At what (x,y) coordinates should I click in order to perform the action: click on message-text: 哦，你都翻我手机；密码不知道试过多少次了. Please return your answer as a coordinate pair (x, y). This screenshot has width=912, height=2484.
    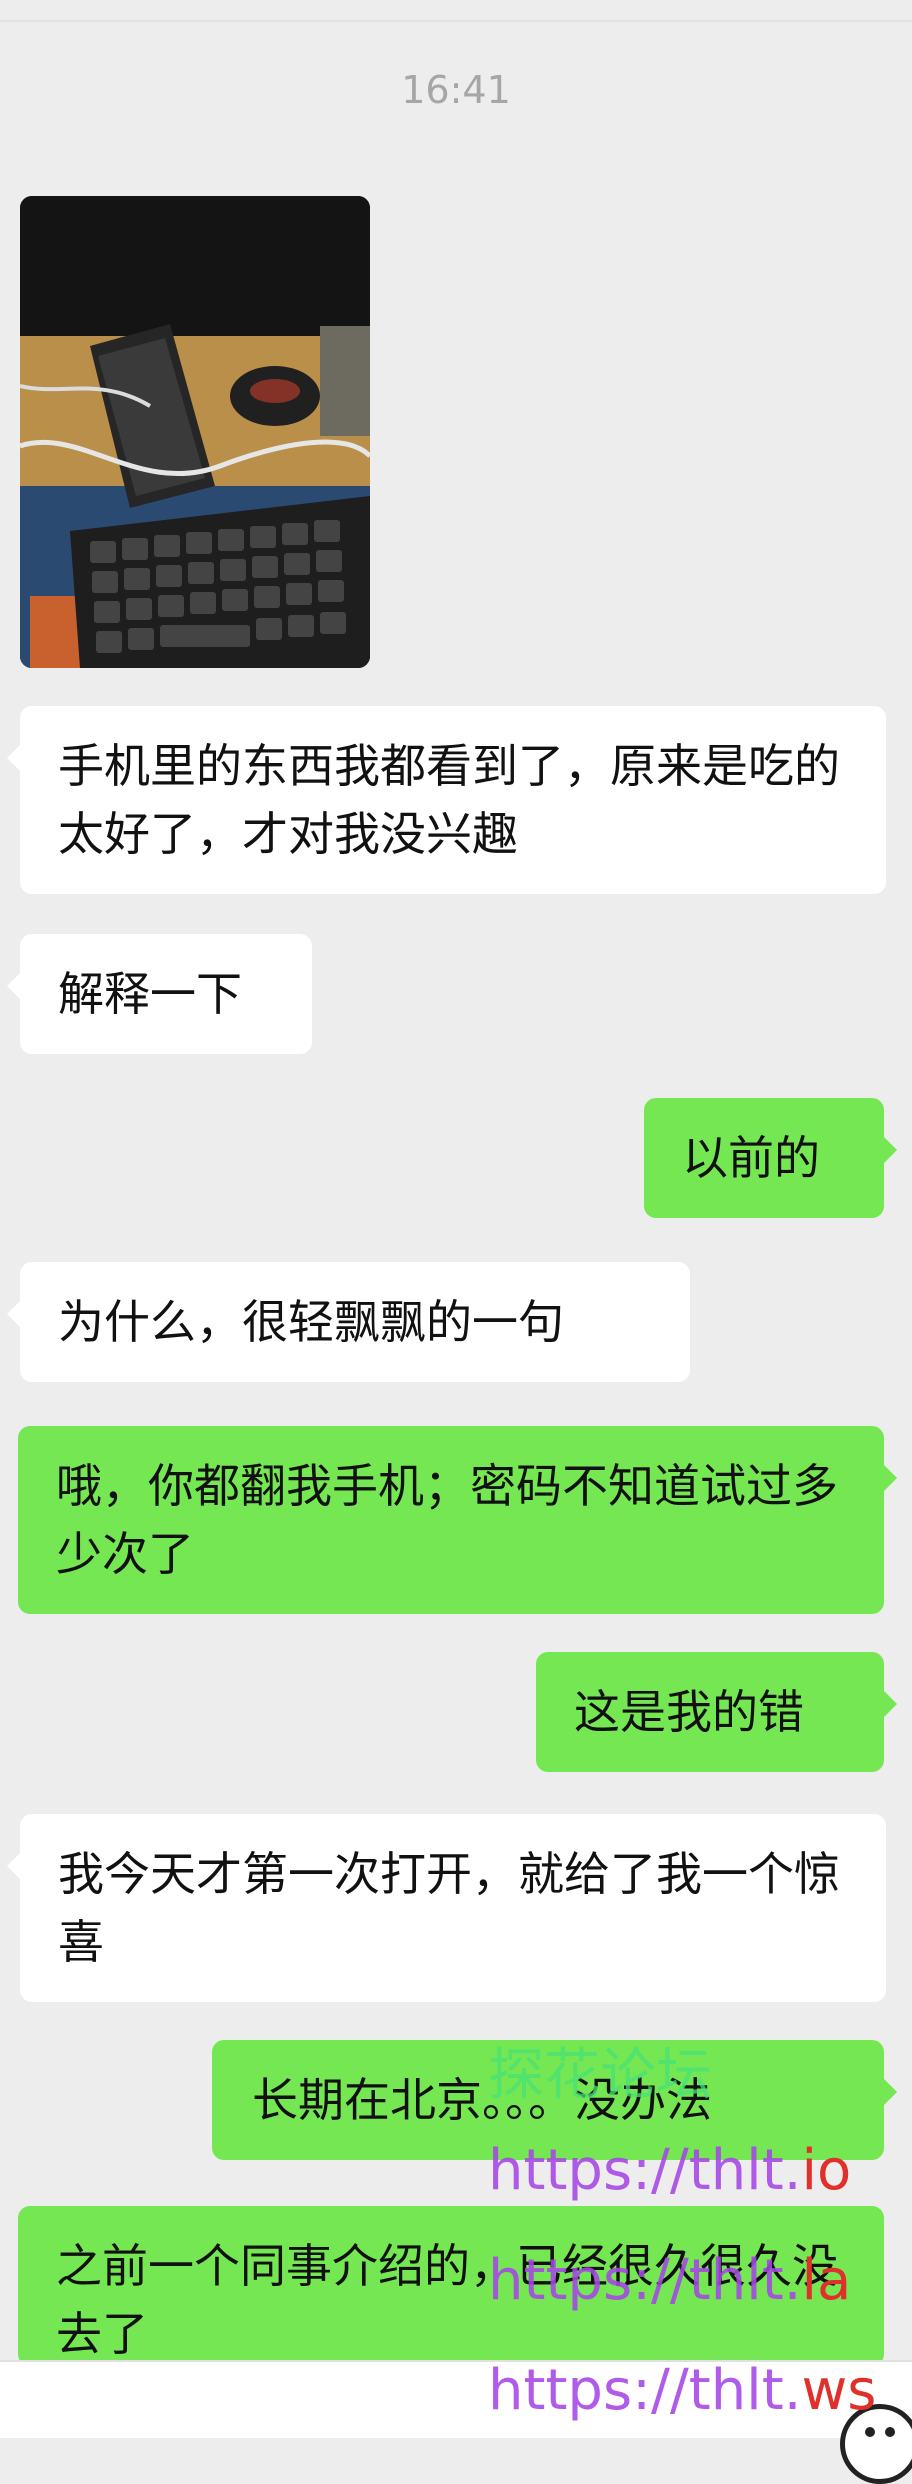
    Looking at the image, I should click on (447, 1520).